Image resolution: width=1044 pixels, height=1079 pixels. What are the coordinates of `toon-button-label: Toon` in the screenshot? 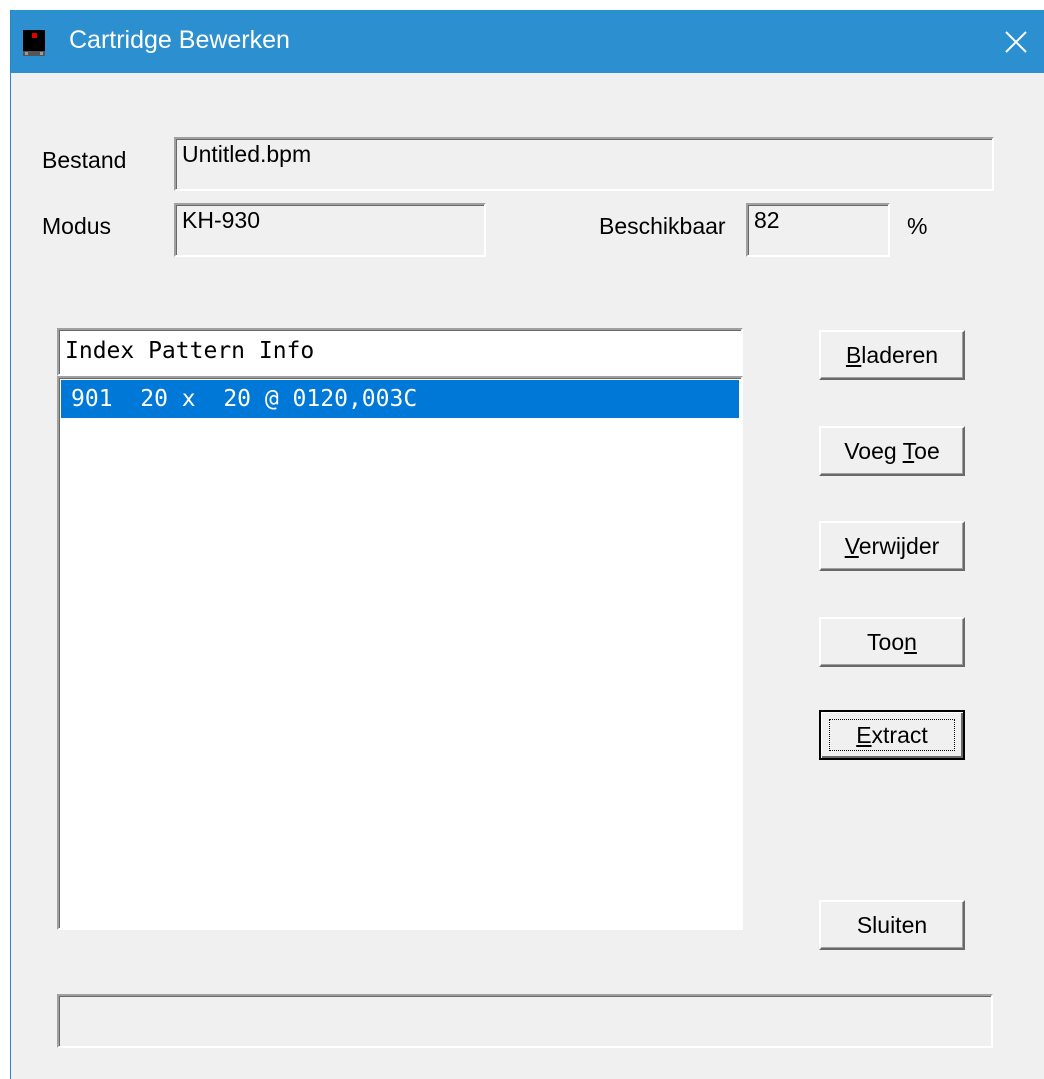 It's located at (892, 641).